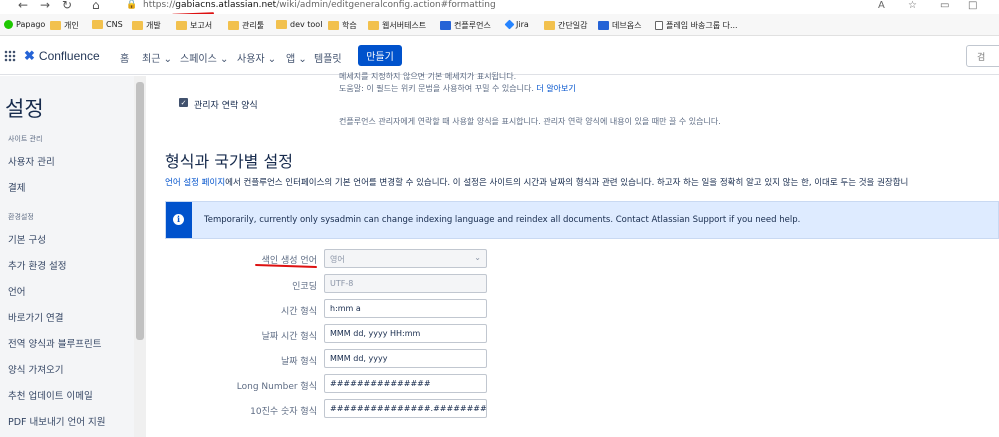 This screenshot has height=437, width=999. I want to click on bookmark-dev: 개발, so click(146, 25).